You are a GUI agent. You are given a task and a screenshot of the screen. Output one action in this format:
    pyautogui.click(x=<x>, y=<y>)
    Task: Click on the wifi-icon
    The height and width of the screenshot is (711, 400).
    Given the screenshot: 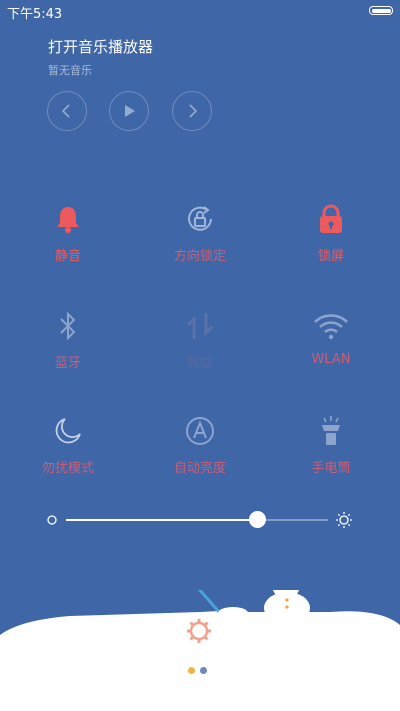 What is the action you would take?
    pyautogui.click(x=331, y=327)
    